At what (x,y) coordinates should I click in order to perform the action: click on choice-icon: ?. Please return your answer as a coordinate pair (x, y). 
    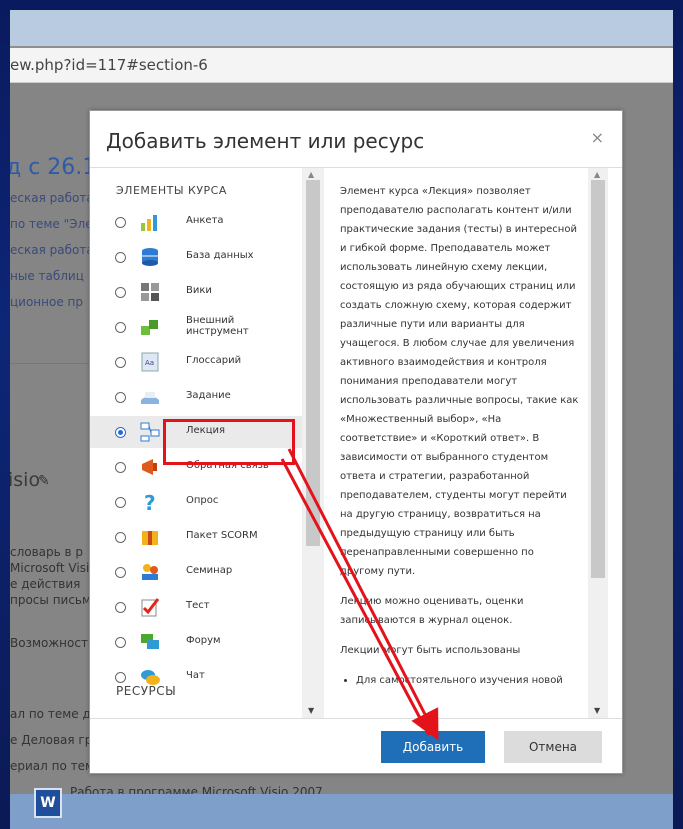
    Looking at the image, I should click on (150, 503).